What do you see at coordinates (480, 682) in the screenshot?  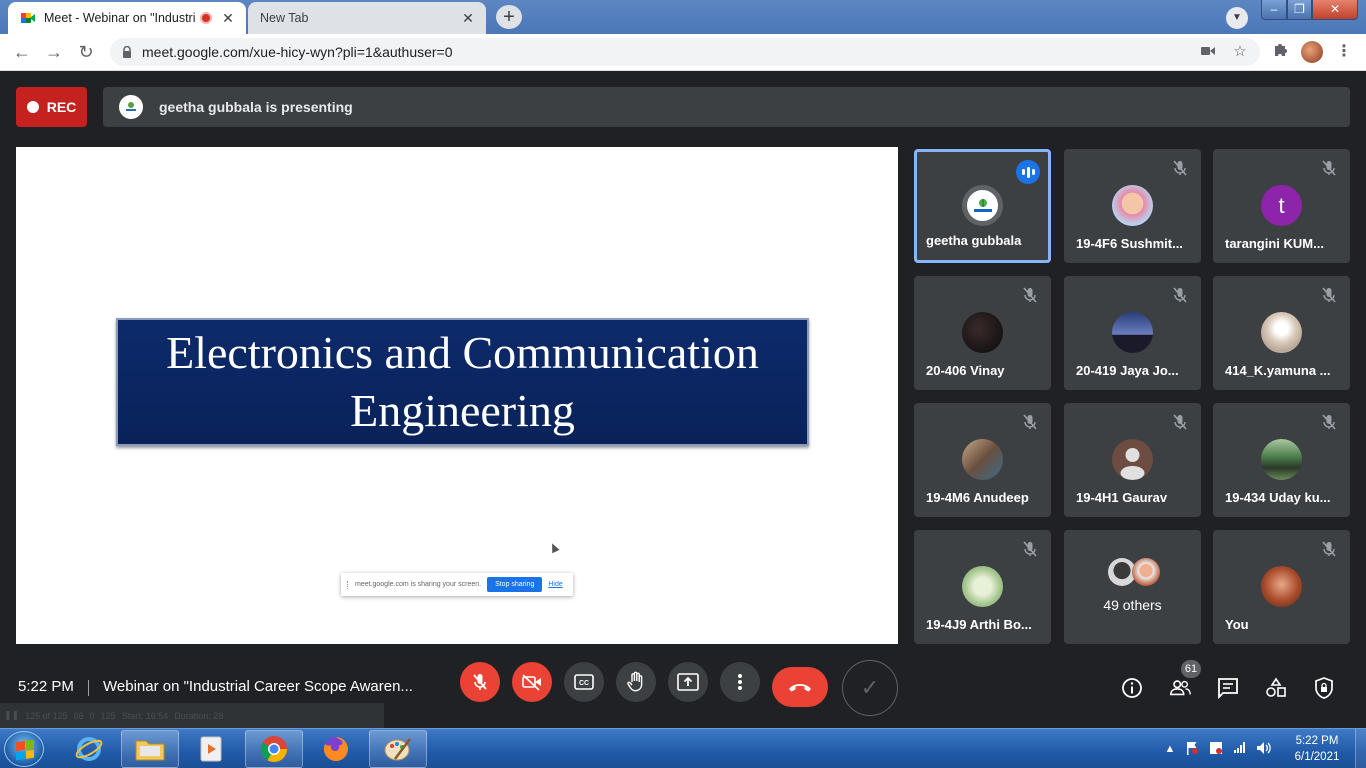 I see `mic-toggle-button` at bounding box center [480, 682].